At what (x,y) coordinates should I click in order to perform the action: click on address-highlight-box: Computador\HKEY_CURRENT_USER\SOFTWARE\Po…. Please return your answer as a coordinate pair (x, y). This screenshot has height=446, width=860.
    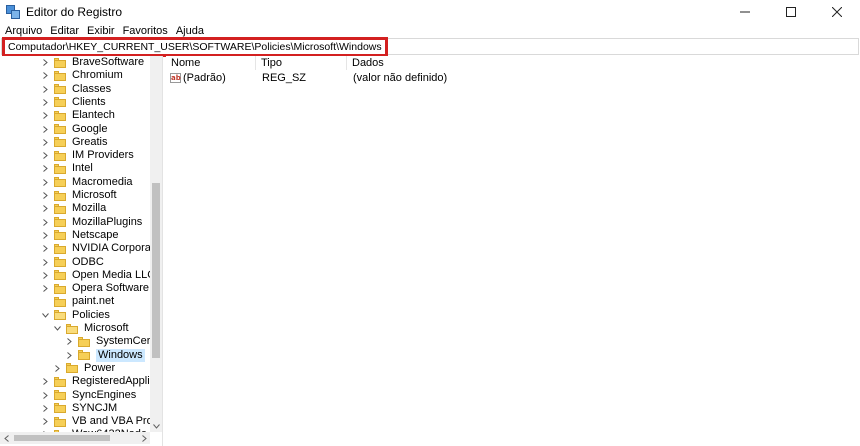
    Looking at the image, I should click on (195, 47).